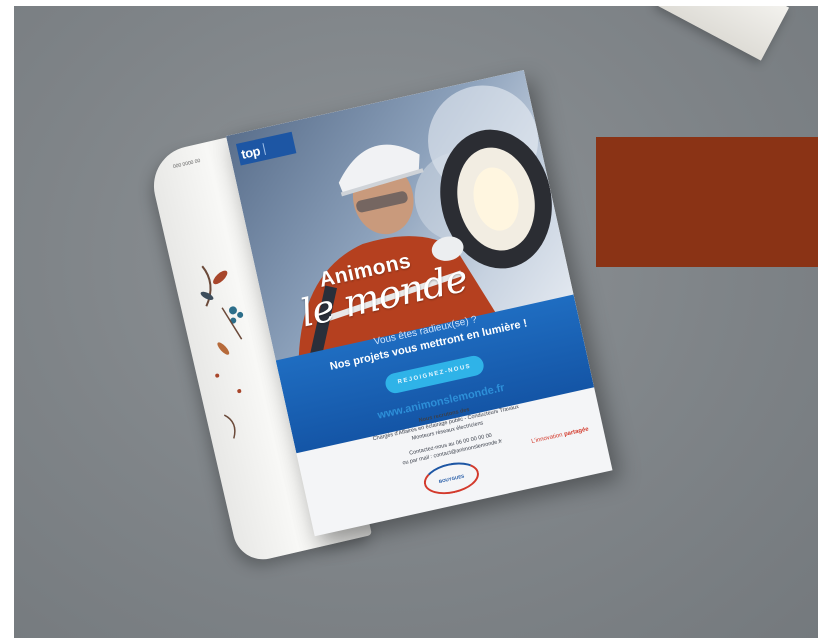 The height and width of the screenshot is (638, 818). What do you see at coordinates (275, 147) in the screenshot?
I see `top-logo-divider` at bounding box center [275, 147].